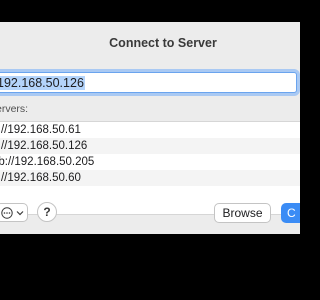 This screenshot has height=300, width=320. I want to click on help-button: ?, so click(47, 212).